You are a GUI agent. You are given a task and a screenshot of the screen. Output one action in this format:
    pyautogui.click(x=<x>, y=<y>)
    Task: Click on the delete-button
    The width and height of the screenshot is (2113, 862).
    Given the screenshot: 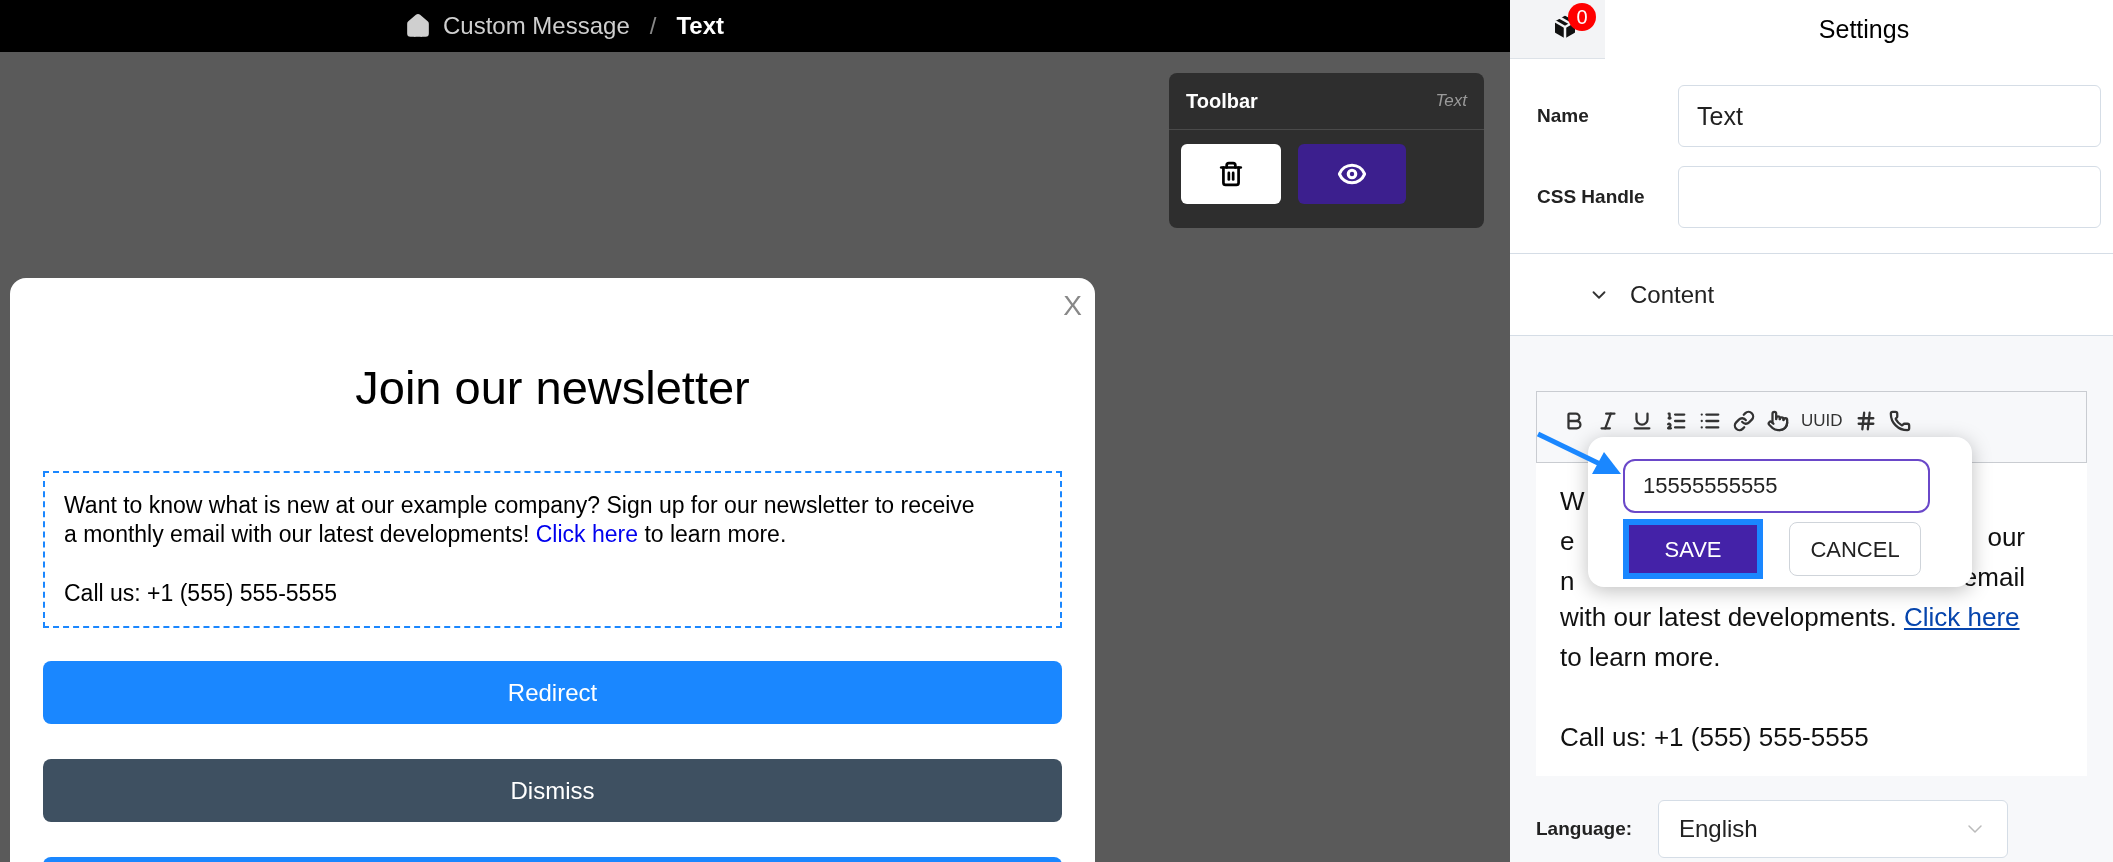 What is the action you would take?
    pyautogui.click(x=1231, y=174)
    